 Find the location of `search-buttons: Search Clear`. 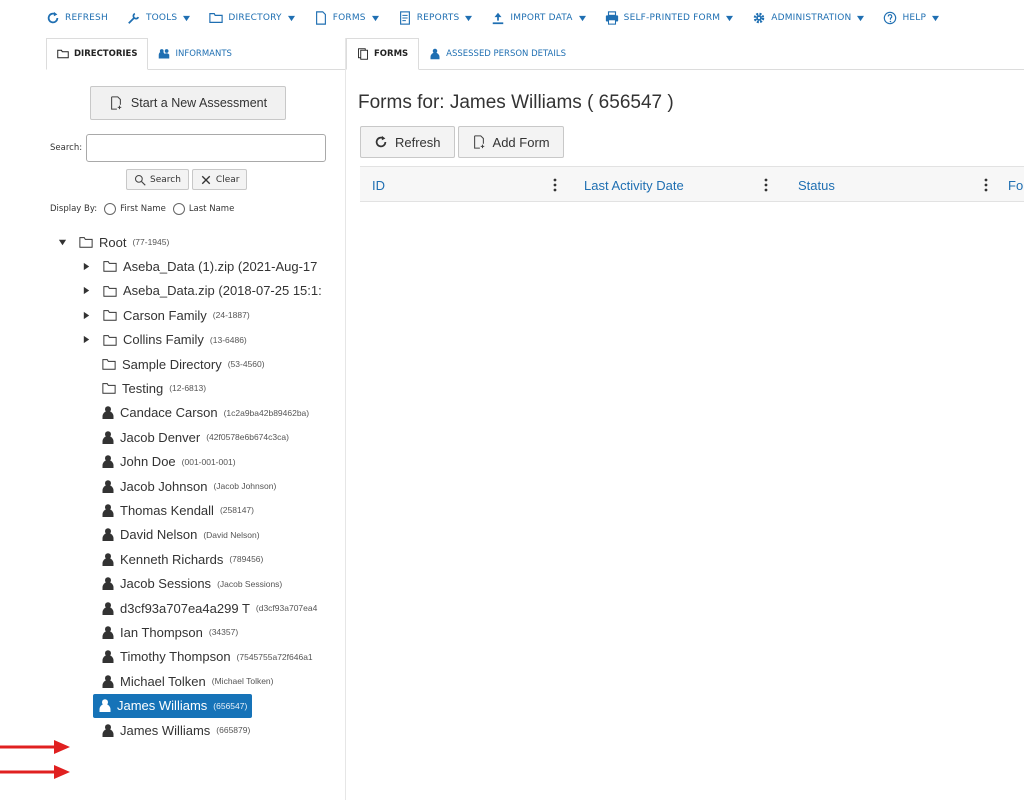

search-buttons: Search Clear is located at coordinates (187, 179).